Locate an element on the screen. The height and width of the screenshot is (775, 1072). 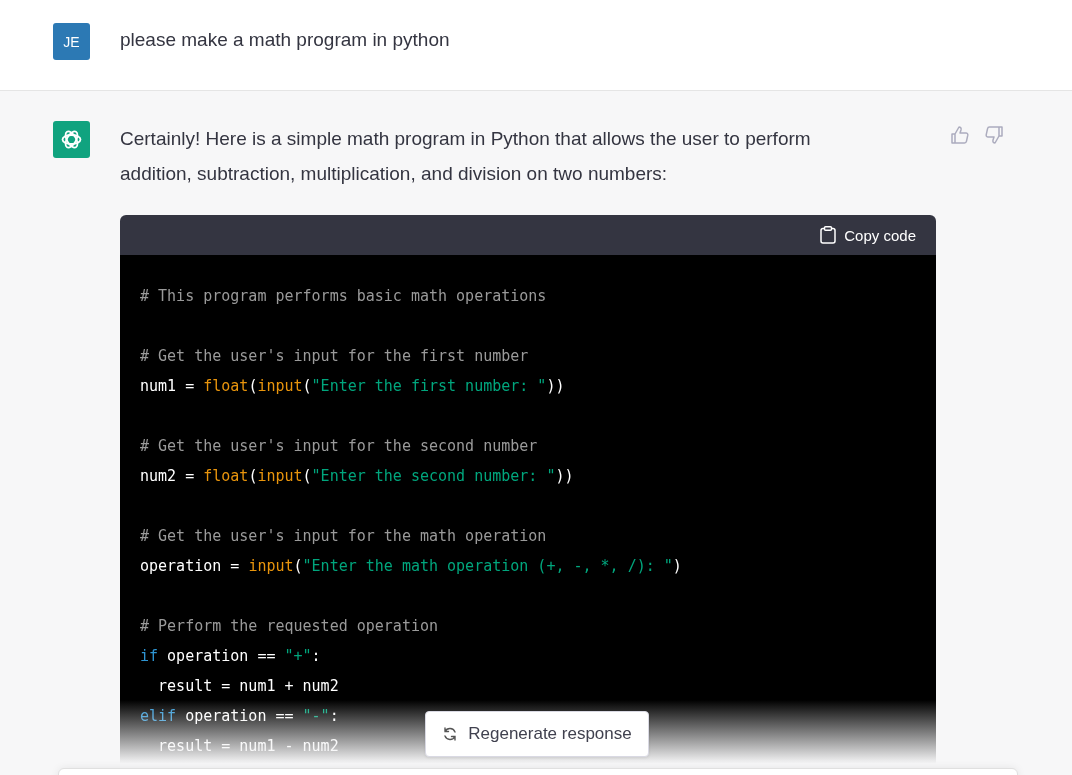
user-message: please make a math program in python is located at coordinates (285, 40).